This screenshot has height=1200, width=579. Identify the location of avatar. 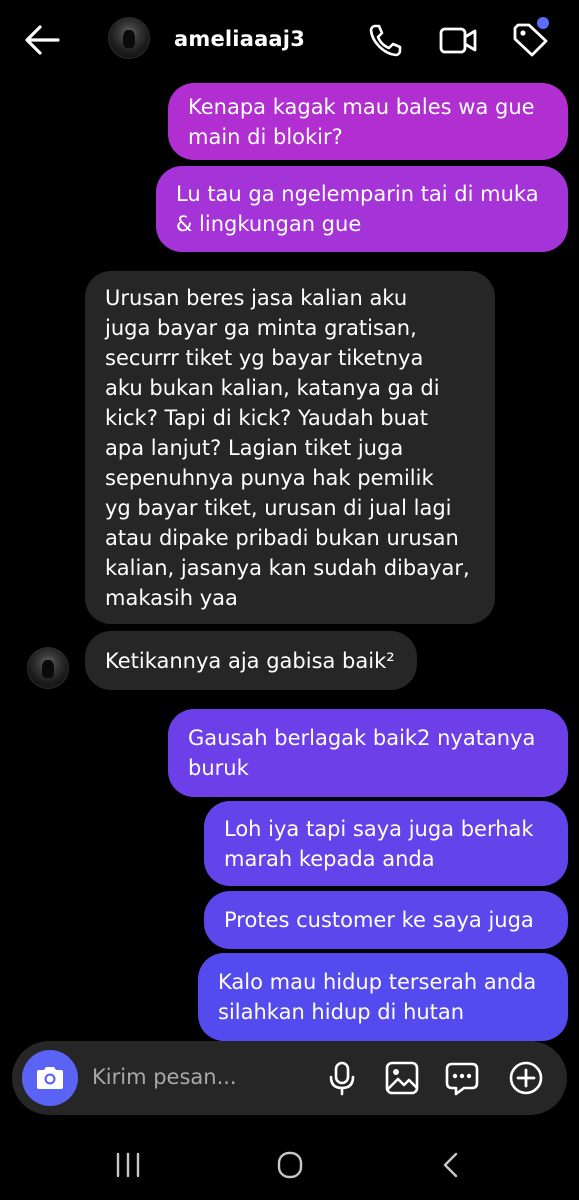
(129, 38).